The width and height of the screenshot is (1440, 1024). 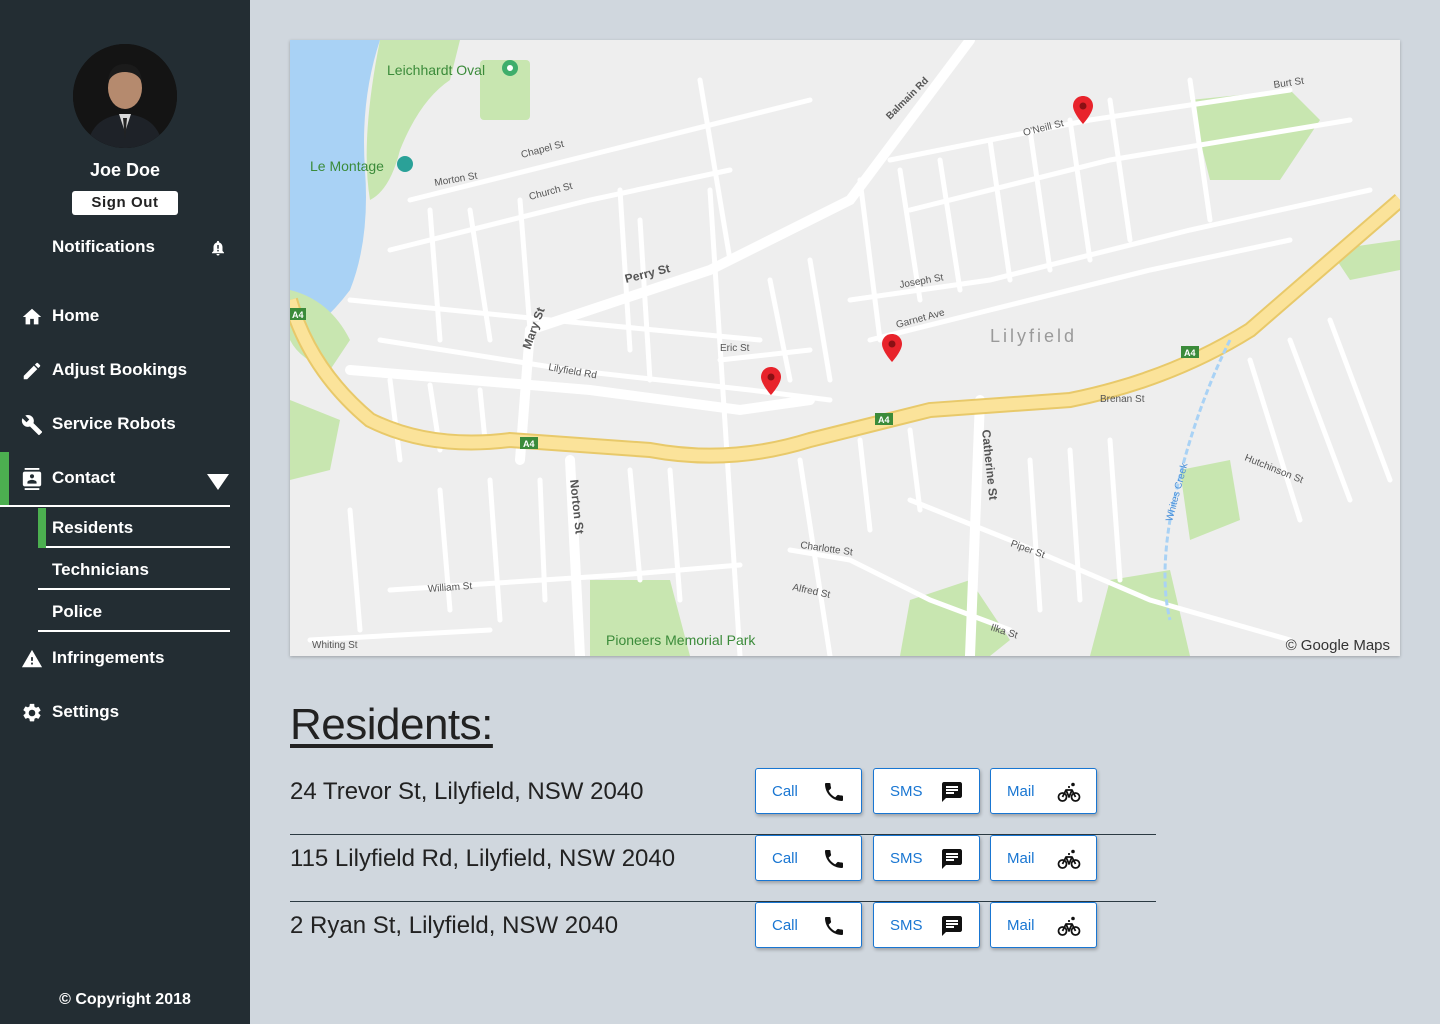 I want to click on nav-label: Home, so click(x=76, y=315).